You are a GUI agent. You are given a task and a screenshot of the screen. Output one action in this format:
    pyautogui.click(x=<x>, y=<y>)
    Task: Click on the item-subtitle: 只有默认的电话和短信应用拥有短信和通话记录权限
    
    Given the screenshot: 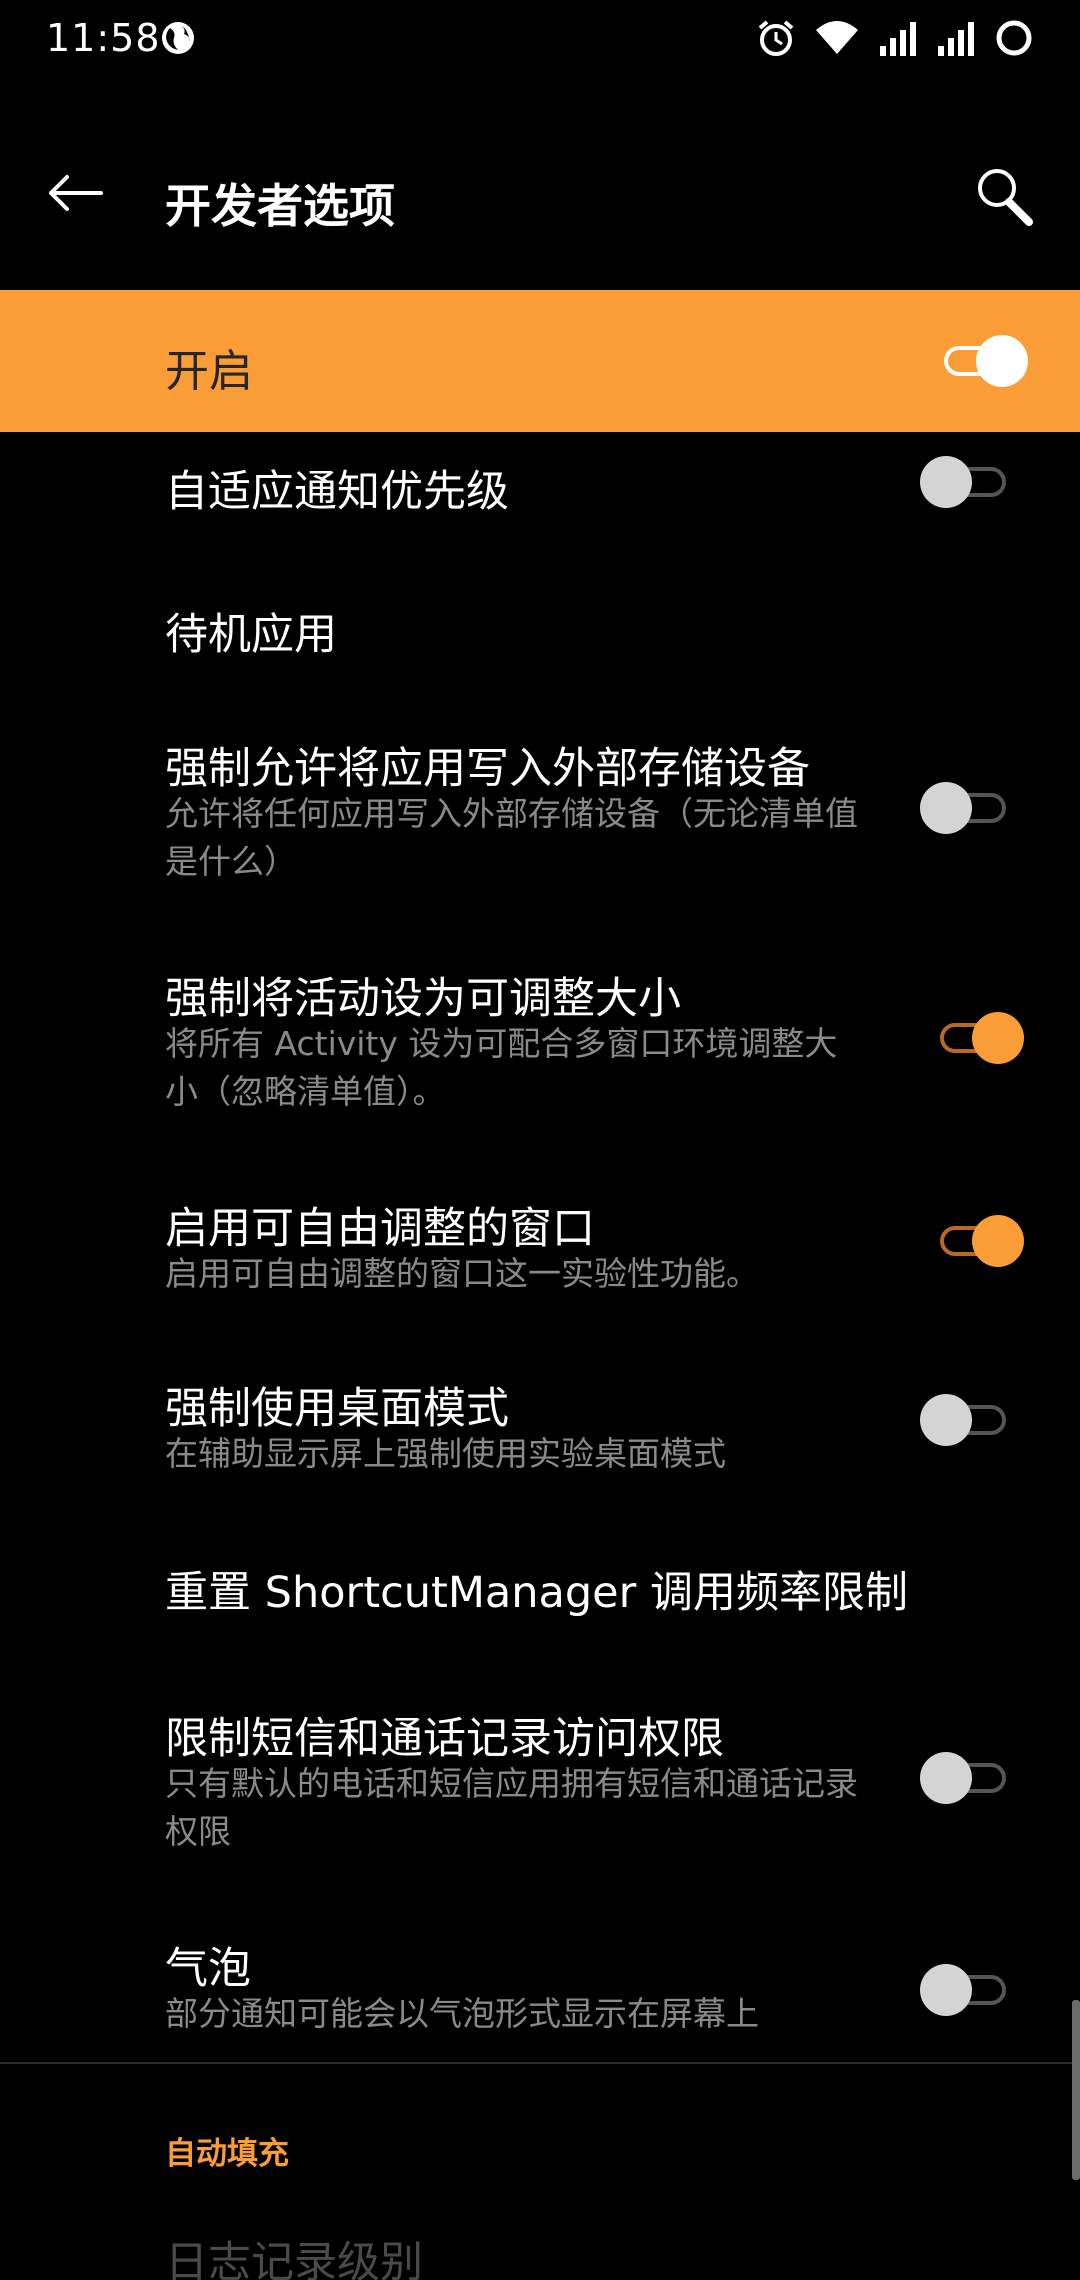 What is the action you would take?
    pyautogui.click(x=511, y=1807)
    